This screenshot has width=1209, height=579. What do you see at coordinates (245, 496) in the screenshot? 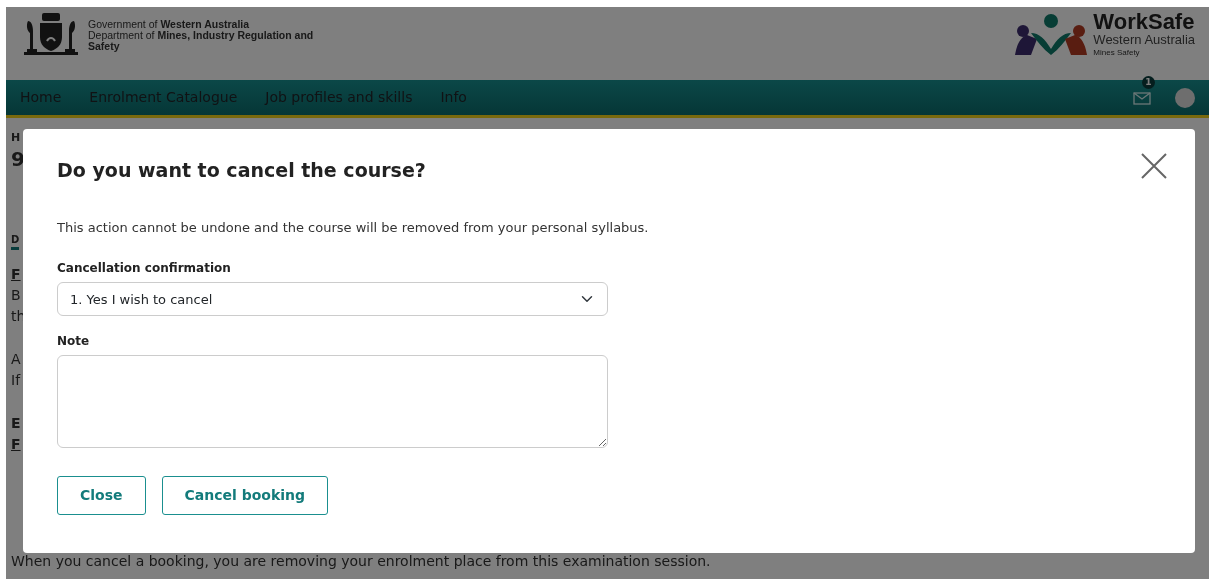
I see `dialog-button: Cancel booking` at bounding box center [245, 496].